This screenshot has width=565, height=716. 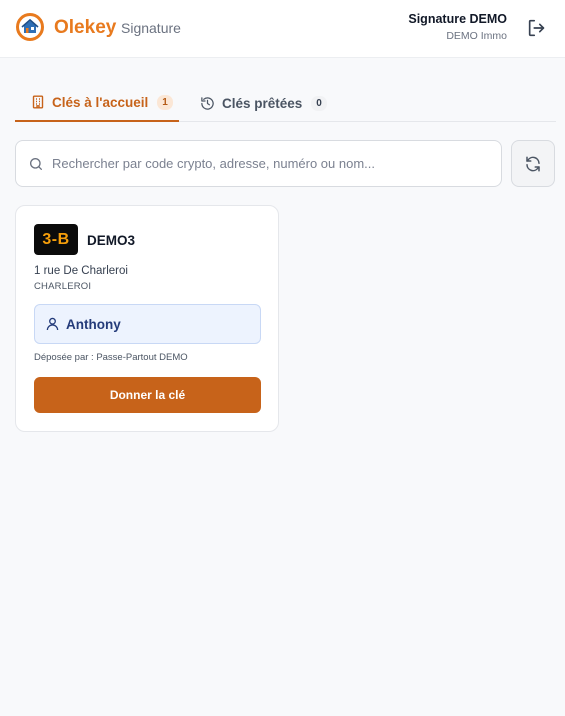 I want to click on deposited-by: Déposée par : Passe-Partout DEMO, so click(x=111, y=357).